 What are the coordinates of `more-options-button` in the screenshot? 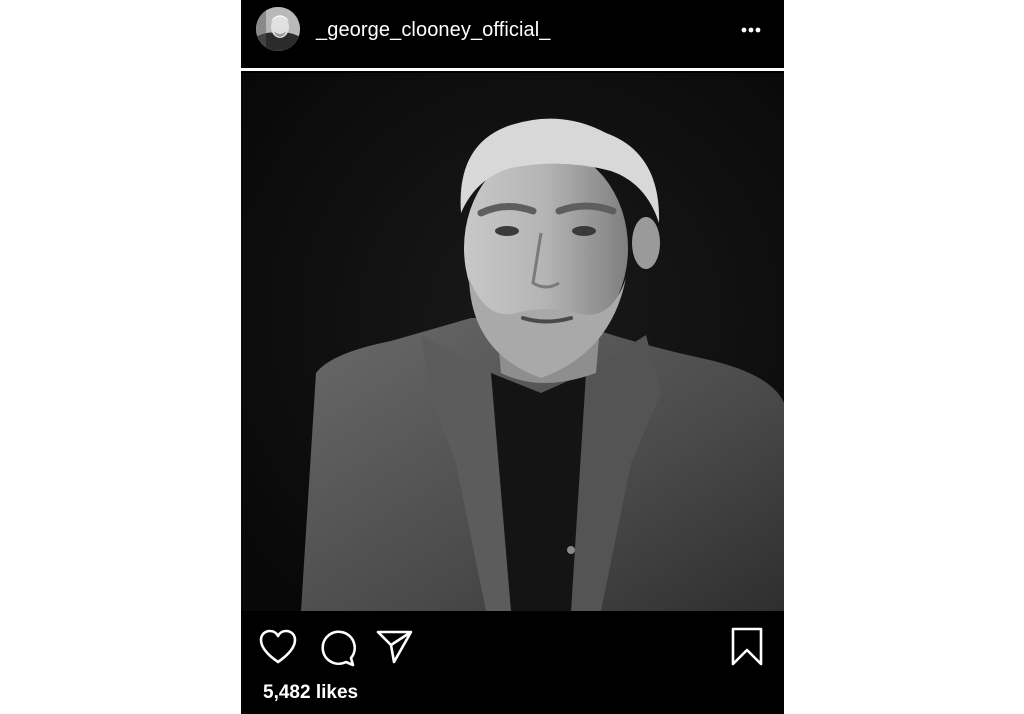 It's located at (753, 30).